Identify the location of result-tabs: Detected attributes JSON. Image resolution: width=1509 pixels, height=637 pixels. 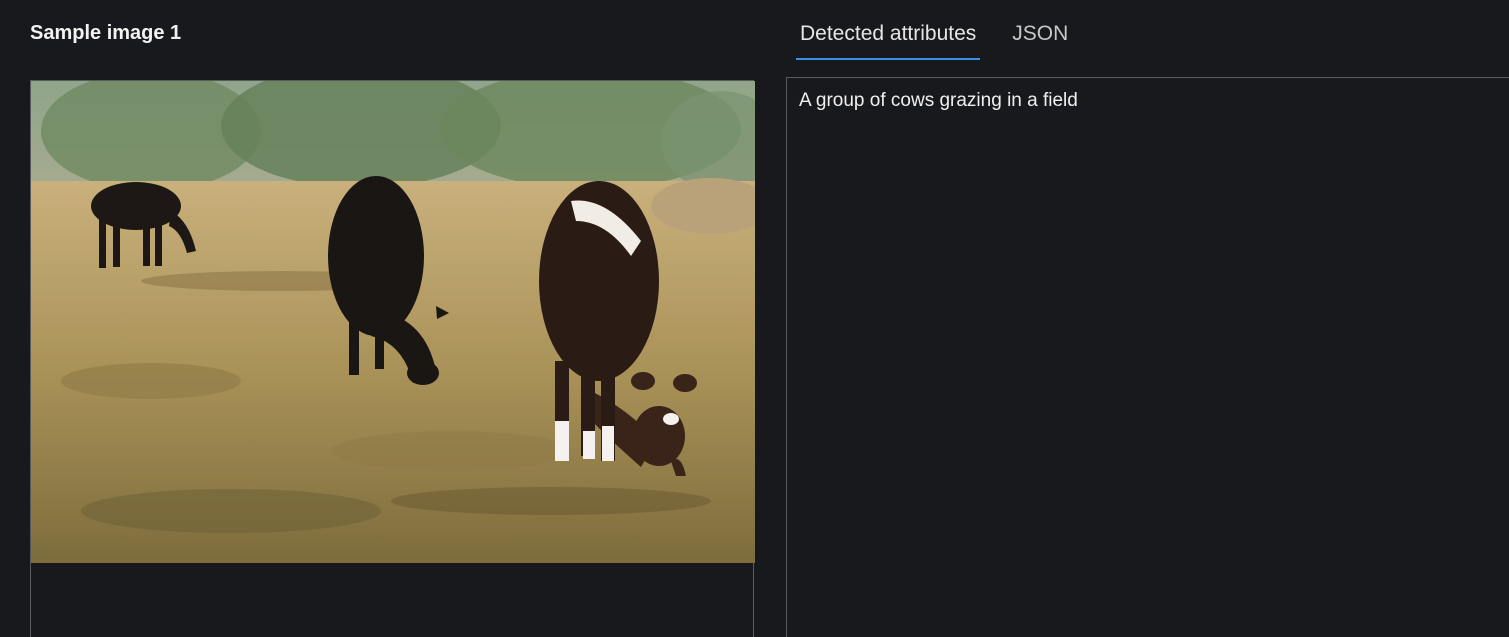
(934, 41).